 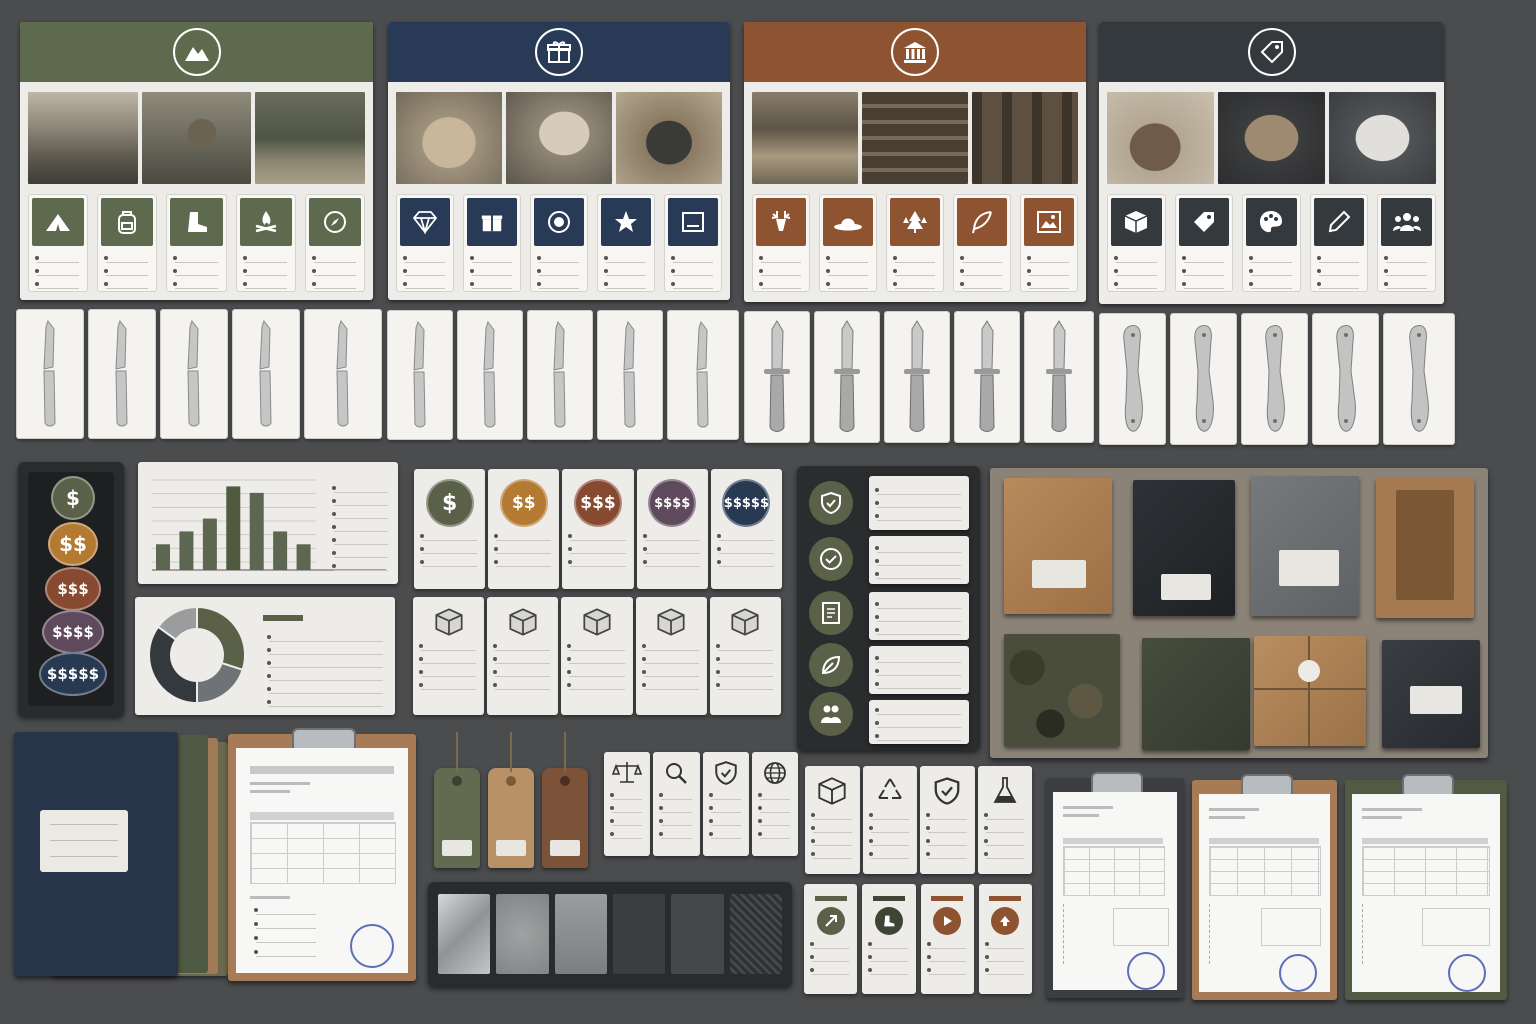 What do you see at coordinates (522, 934) in the screenshot?
I see `stonewash-swatch` at bounding box center [522, 934].